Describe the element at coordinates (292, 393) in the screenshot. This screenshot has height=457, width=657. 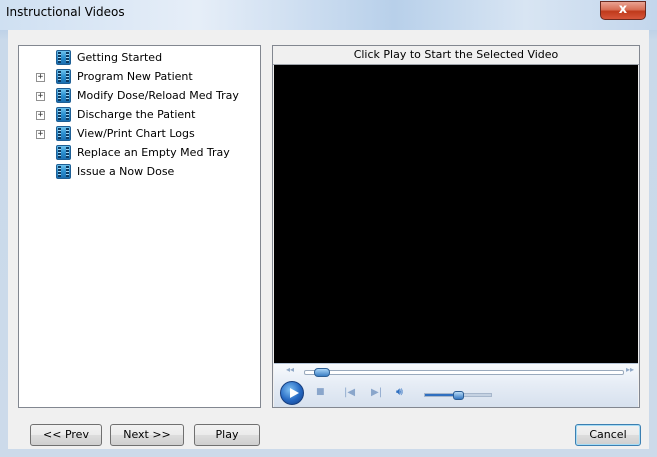
I see `play-icon` at that location.